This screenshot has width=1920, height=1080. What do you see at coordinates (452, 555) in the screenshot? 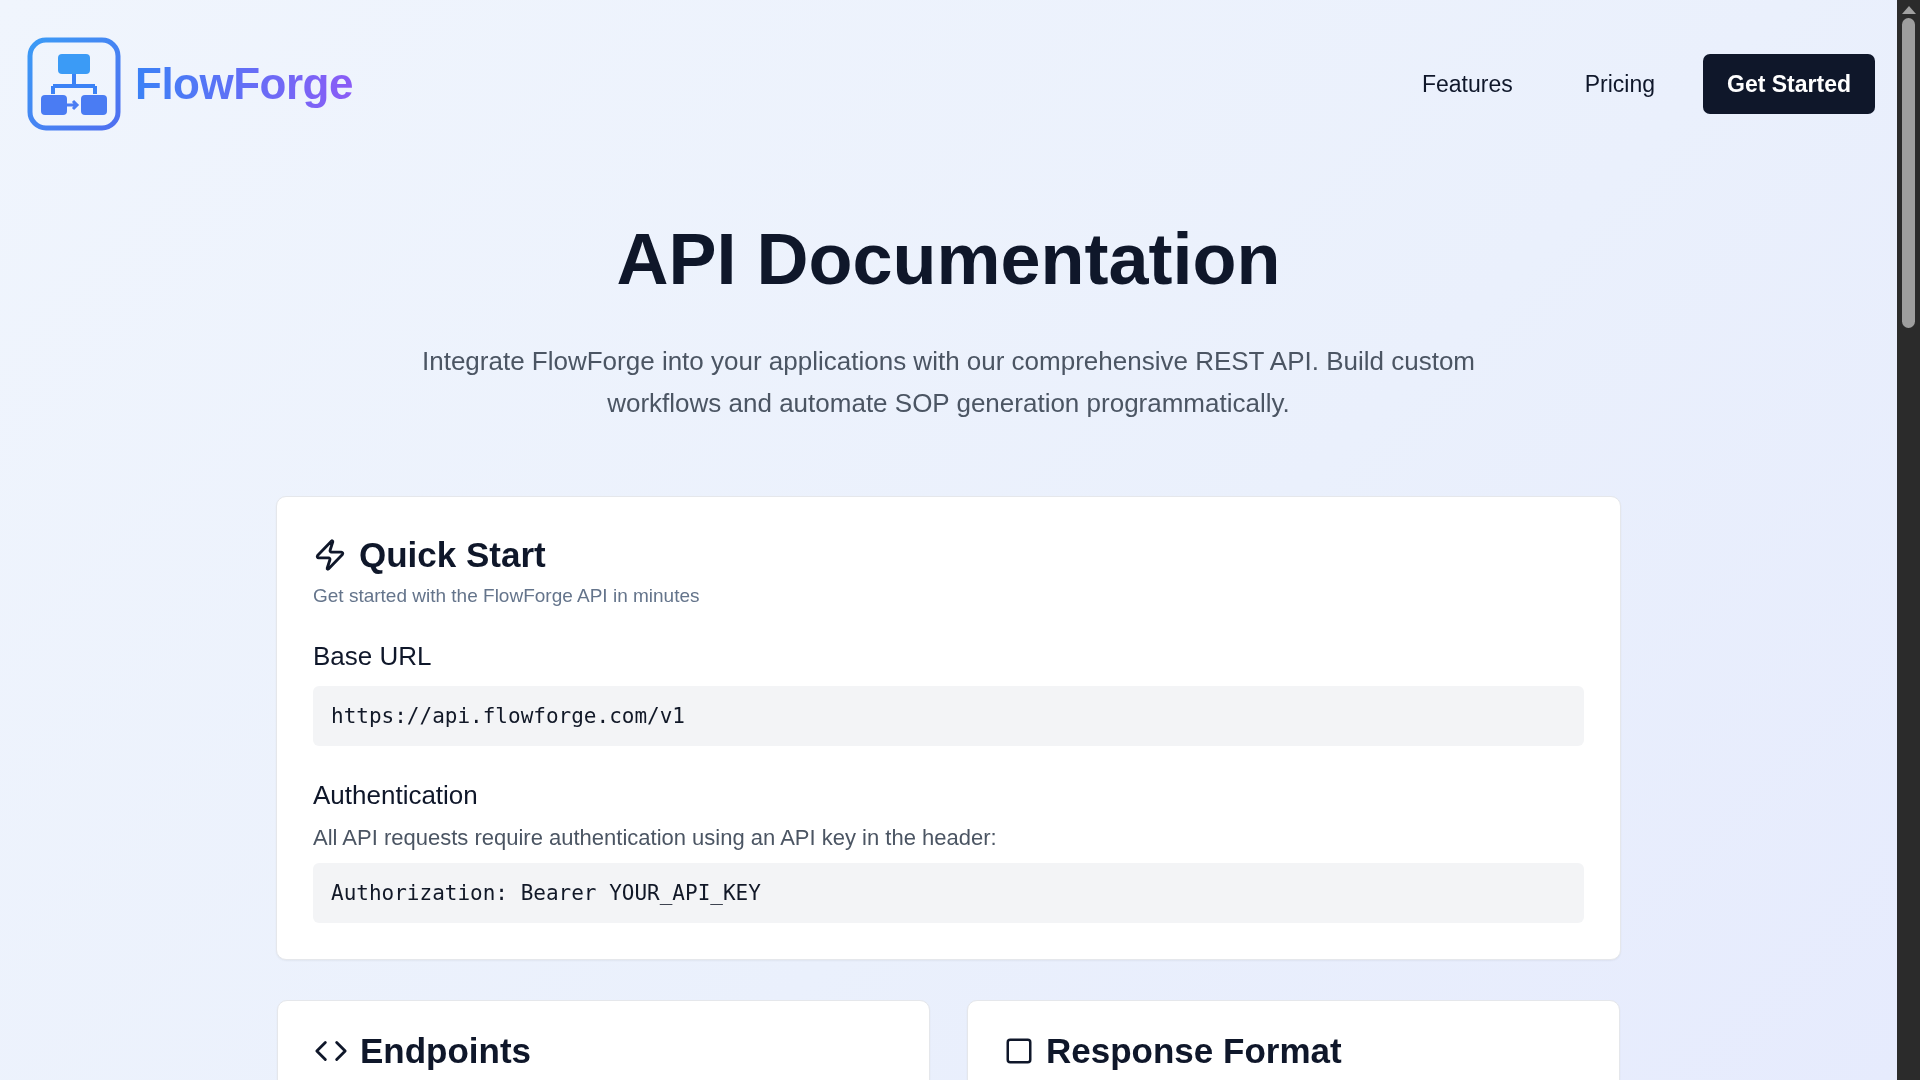
I see `card-title: Quick Start` at bounding box center [452, 555].